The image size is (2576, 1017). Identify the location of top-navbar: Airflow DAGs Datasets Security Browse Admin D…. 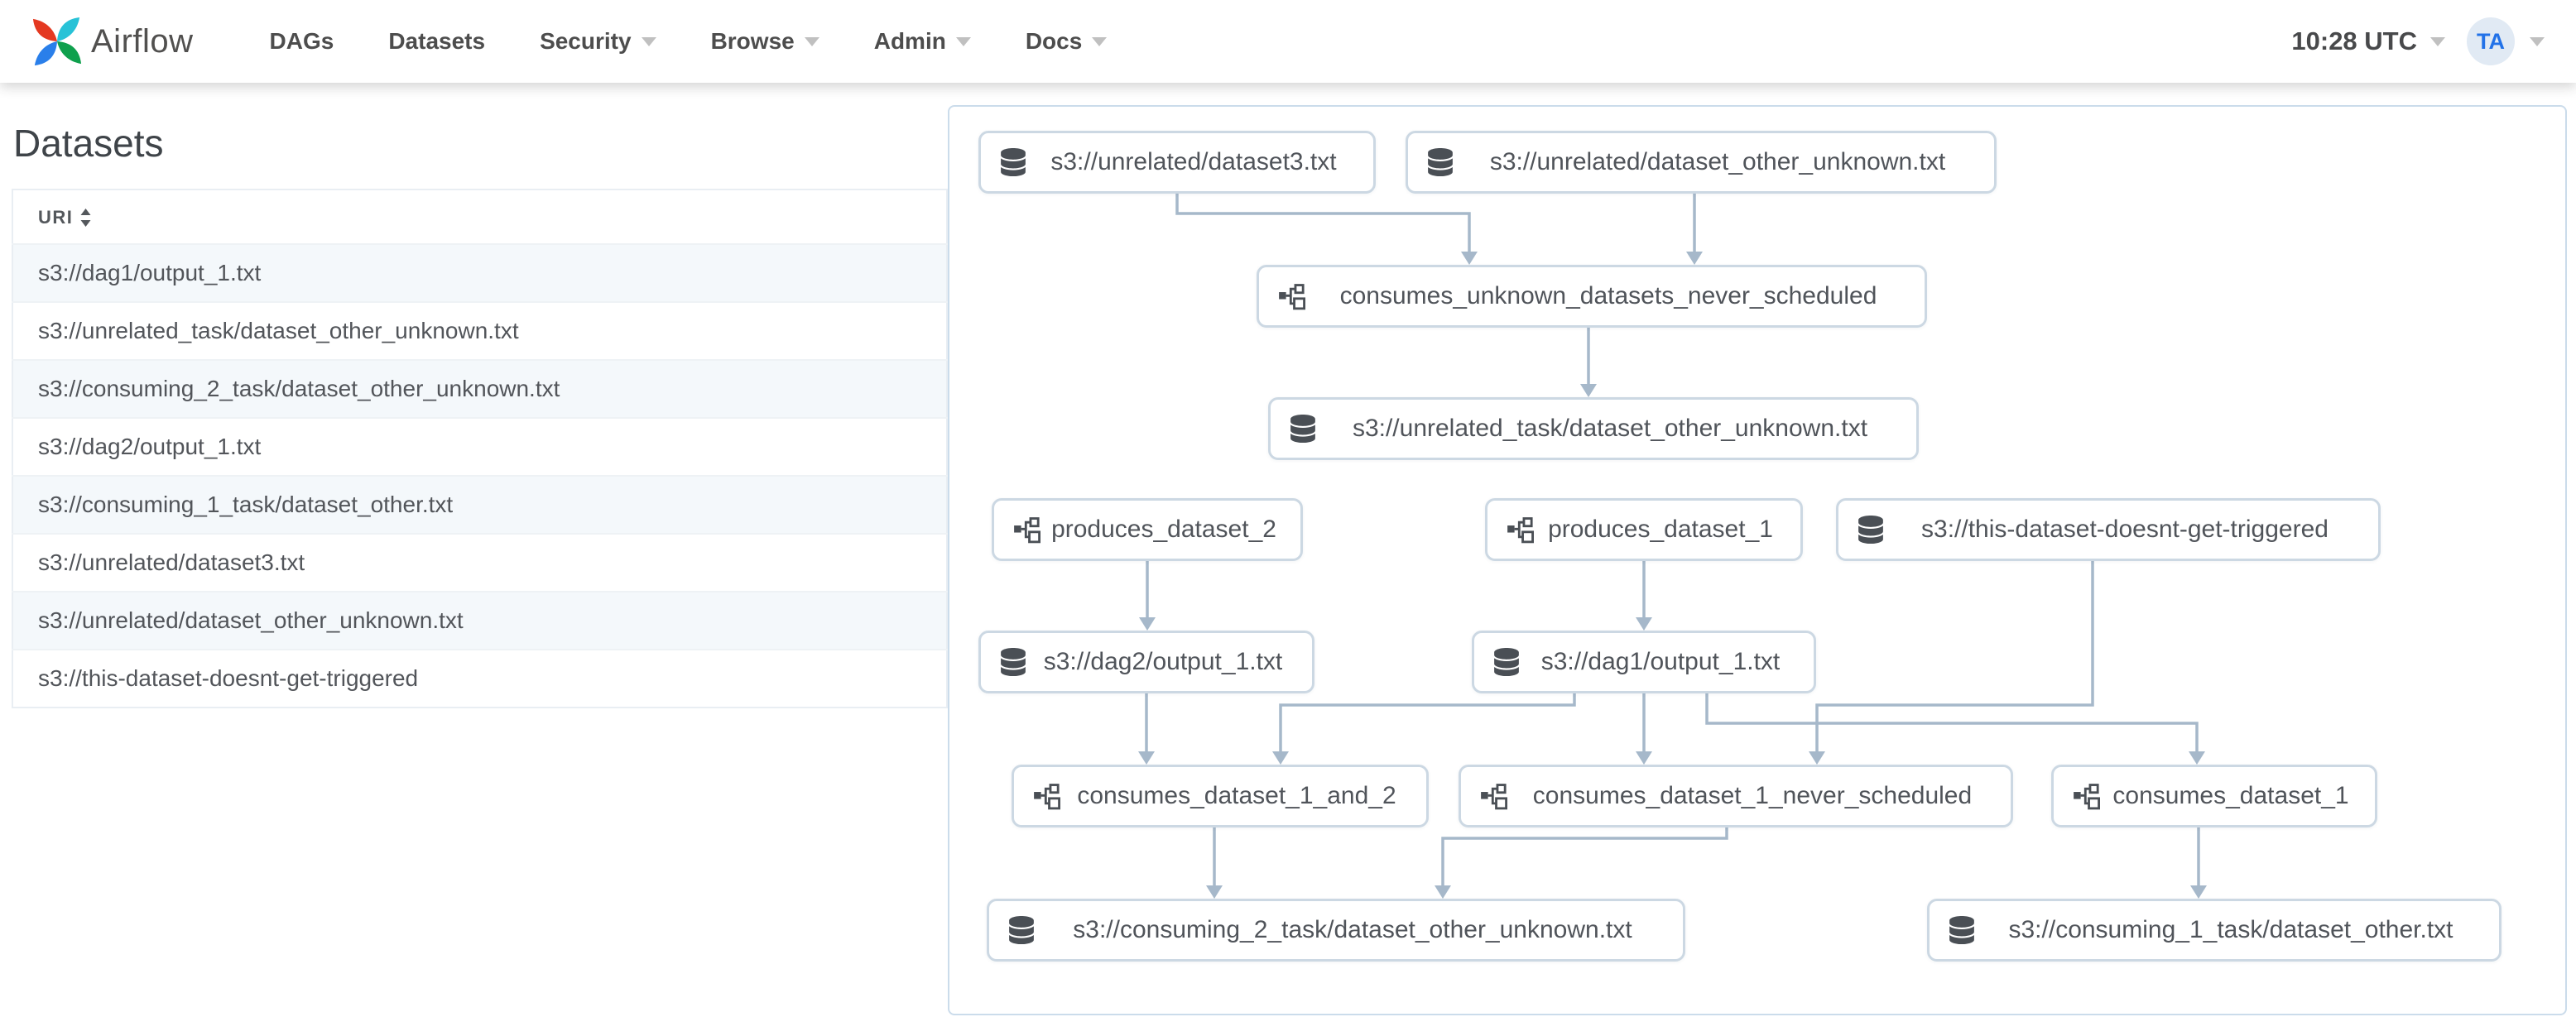
(1288, 41).